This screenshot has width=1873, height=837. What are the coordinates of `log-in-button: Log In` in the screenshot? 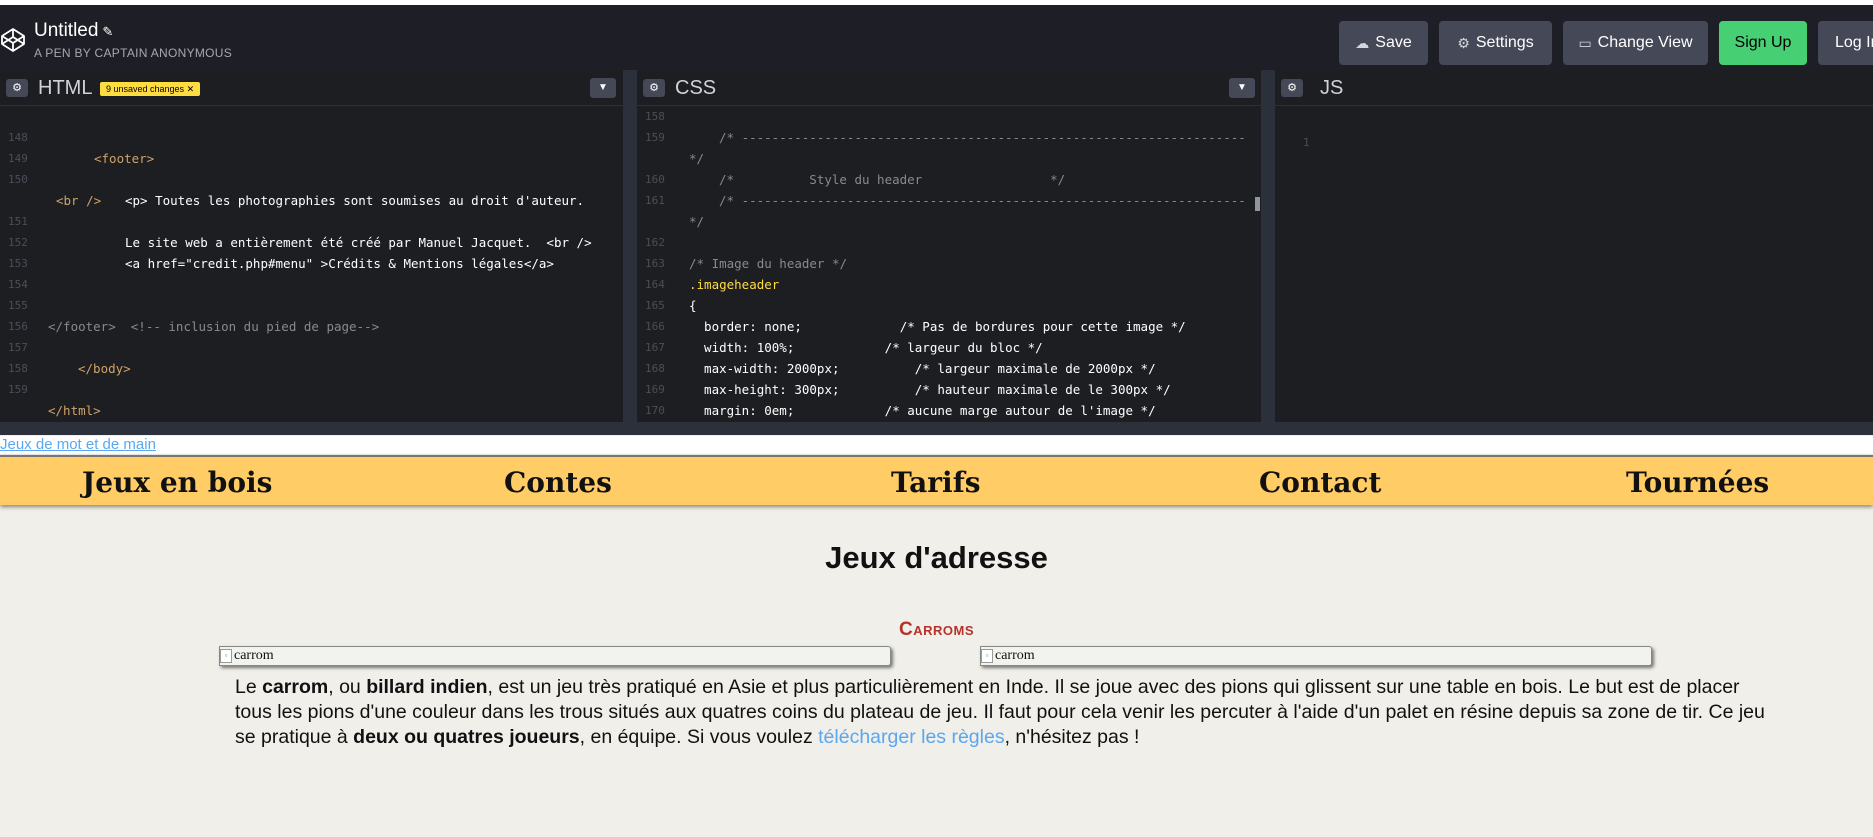 It's located at (1845, 43).